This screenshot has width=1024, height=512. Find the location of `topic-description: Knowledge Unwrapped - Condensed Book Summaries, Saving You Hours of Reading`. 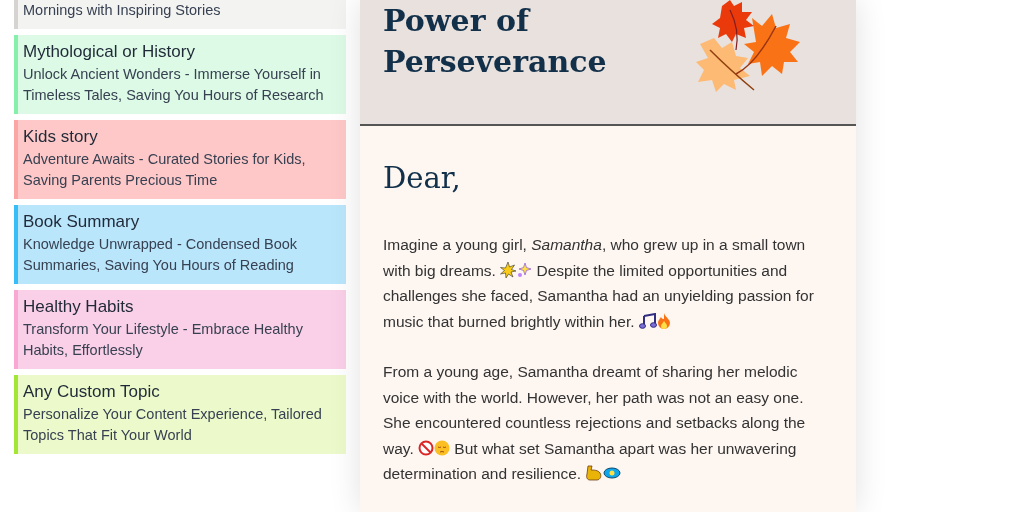

topic-description: Knowledge Unwrapped - Condensed Book Summaries, Saving You Hours of Reading is located at coordinates (161, 255).